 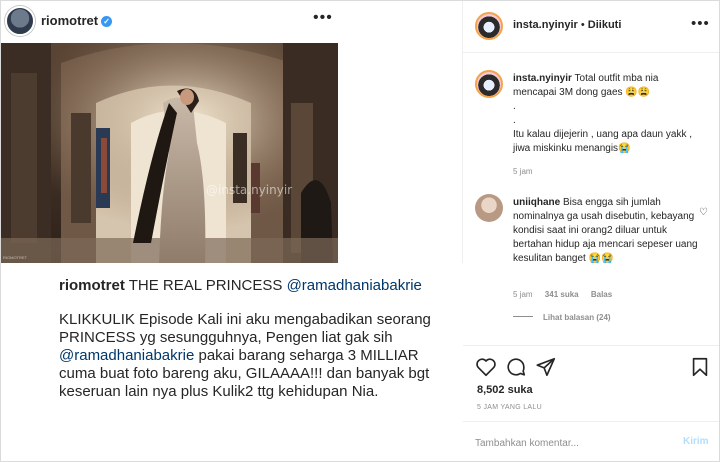 What do you see at coordinates (546, 367) in the screenshot?
I see `share-paper-plane-icon` at bounding box center [546, 367].